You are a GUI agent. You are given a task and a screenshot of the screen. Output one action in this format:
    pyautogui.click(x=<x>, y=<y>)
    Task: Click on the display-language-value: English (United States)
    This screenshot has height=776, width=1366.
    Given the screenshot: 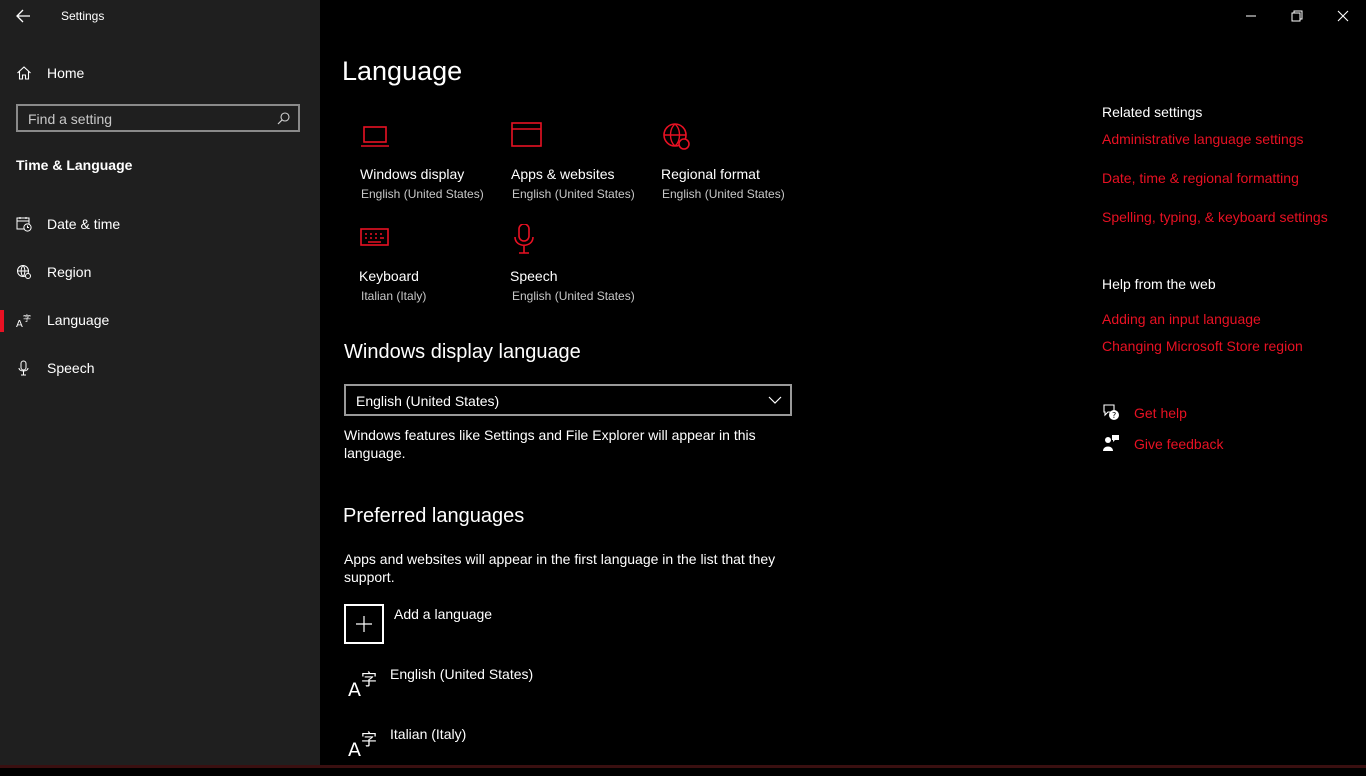 What is the action you would take?
    pyautogui.click(x=428, y=401)
    